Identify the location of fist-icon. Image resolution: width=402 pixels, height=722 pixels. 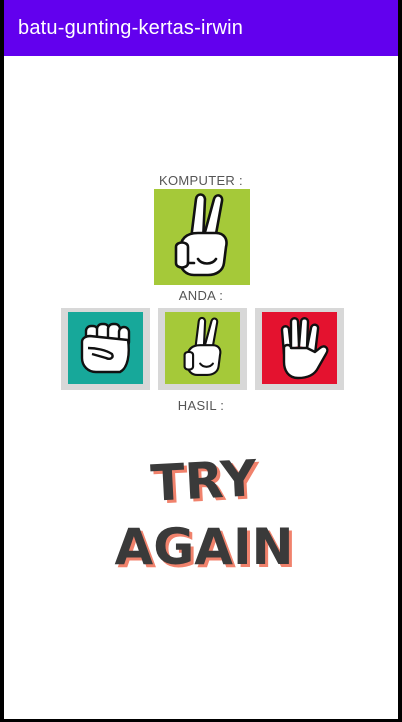
(105, 348).